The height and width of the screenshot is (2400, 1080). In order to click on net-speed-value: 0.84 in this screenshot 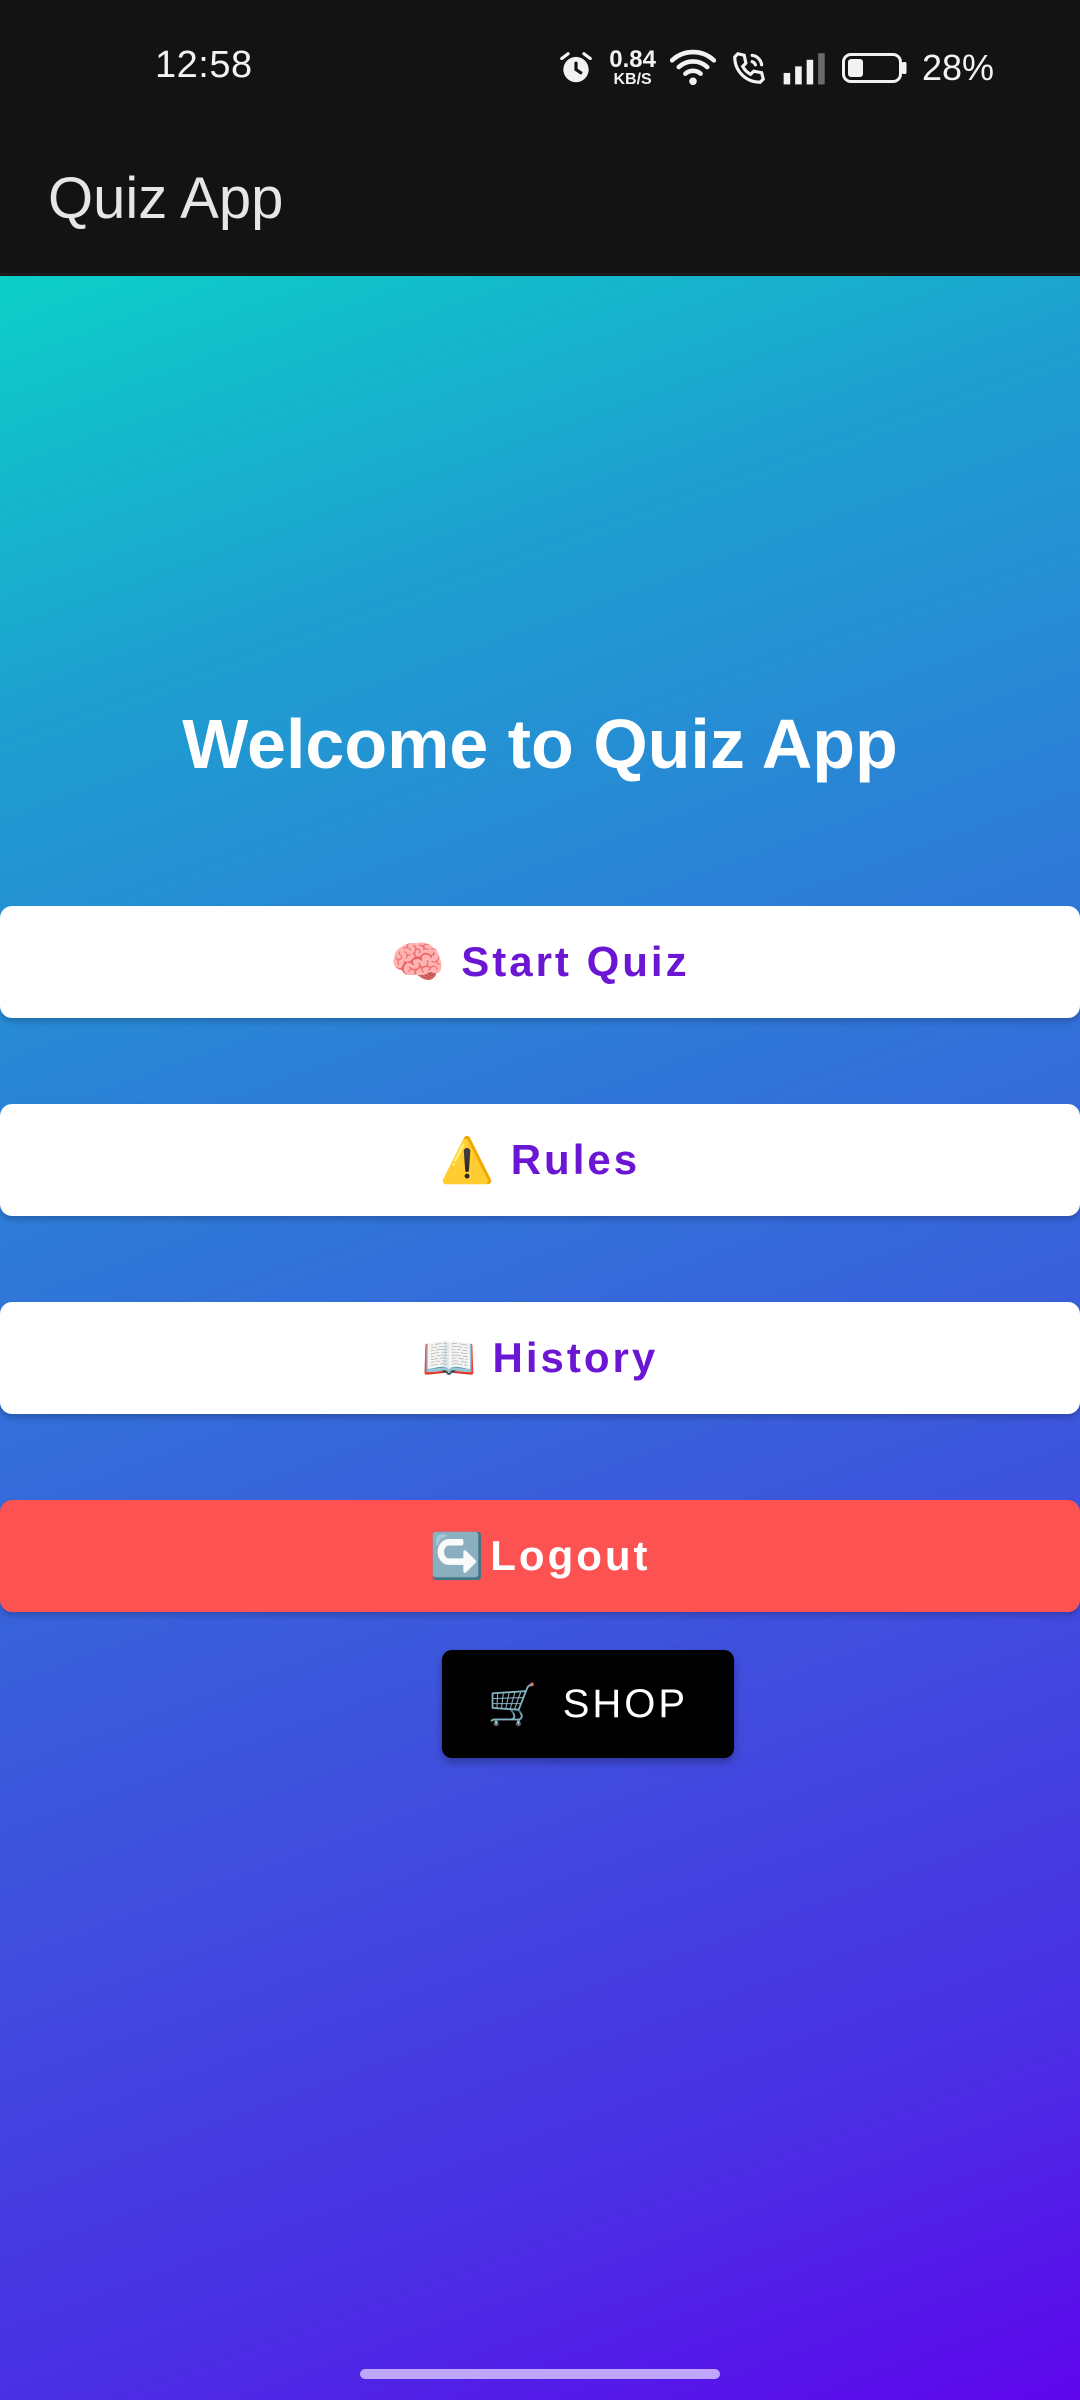, I will do `click(632, 59)`.